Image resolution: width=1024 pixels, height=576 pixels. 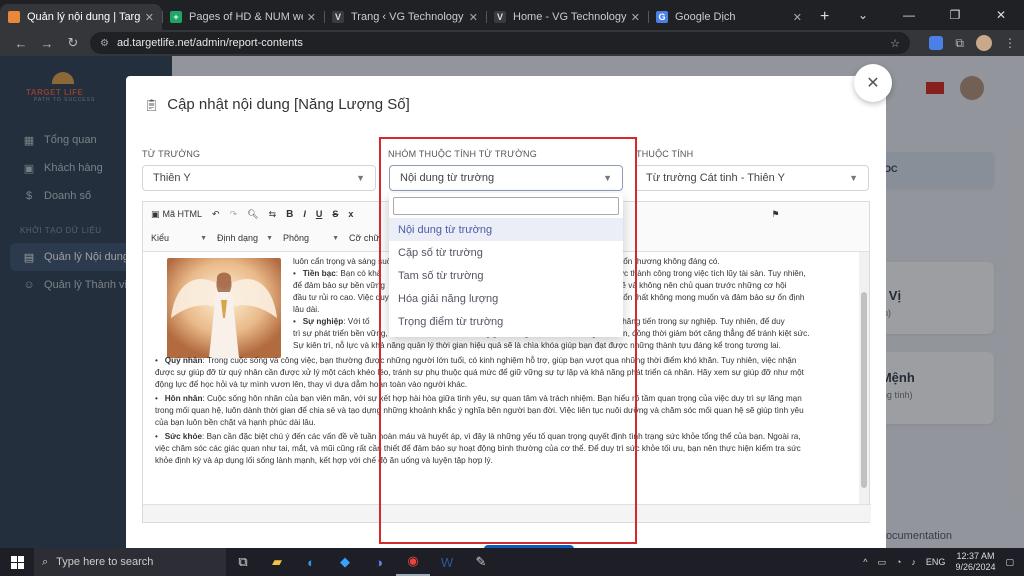 I want to click on magnetic-field-select: Thiên Y ▼, so click(x=259, y=178).